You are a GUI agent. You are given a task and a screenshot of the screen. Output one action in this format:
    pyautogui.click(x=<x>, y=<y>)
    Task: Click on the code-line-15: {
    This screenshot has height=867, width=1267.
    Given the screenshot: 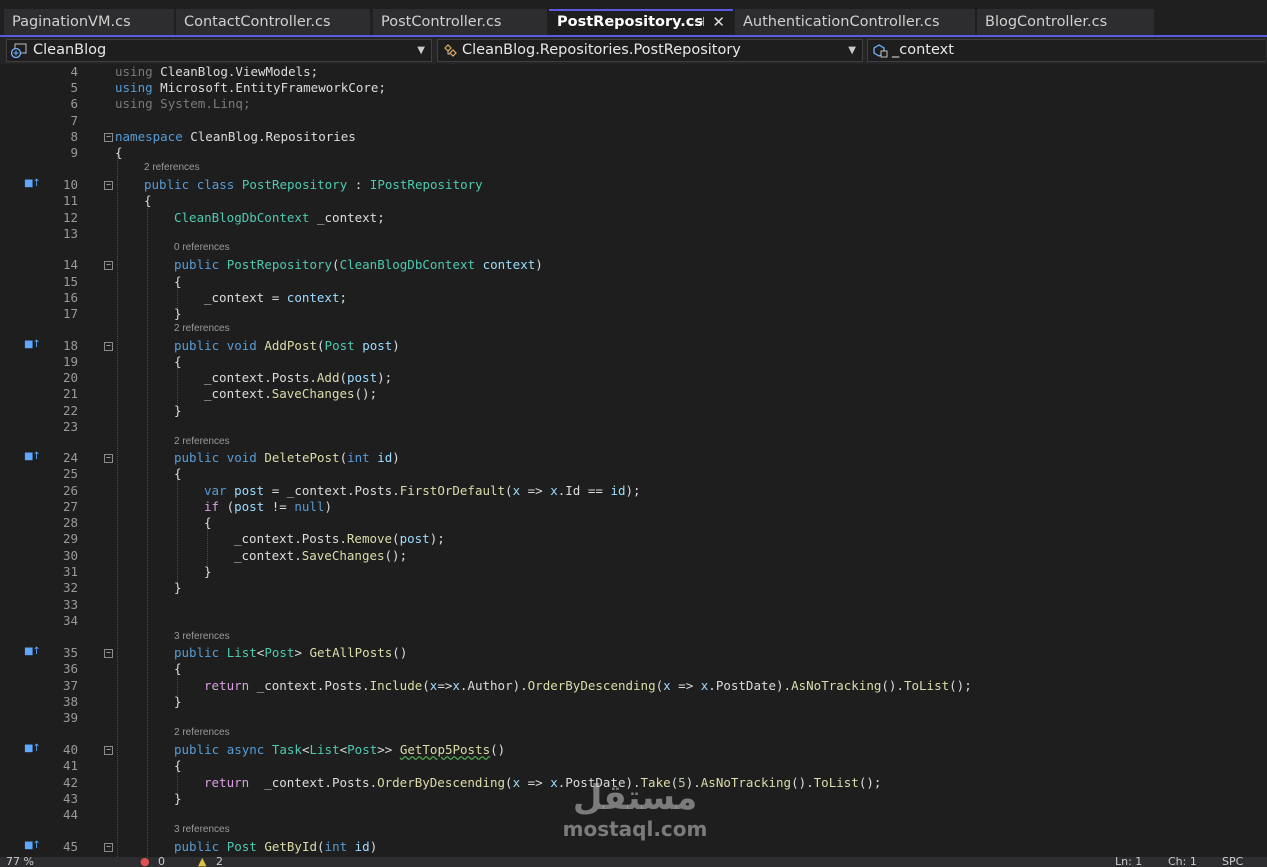 What is the action you would take?
    pyautogui.click(x=178, y=282)
    